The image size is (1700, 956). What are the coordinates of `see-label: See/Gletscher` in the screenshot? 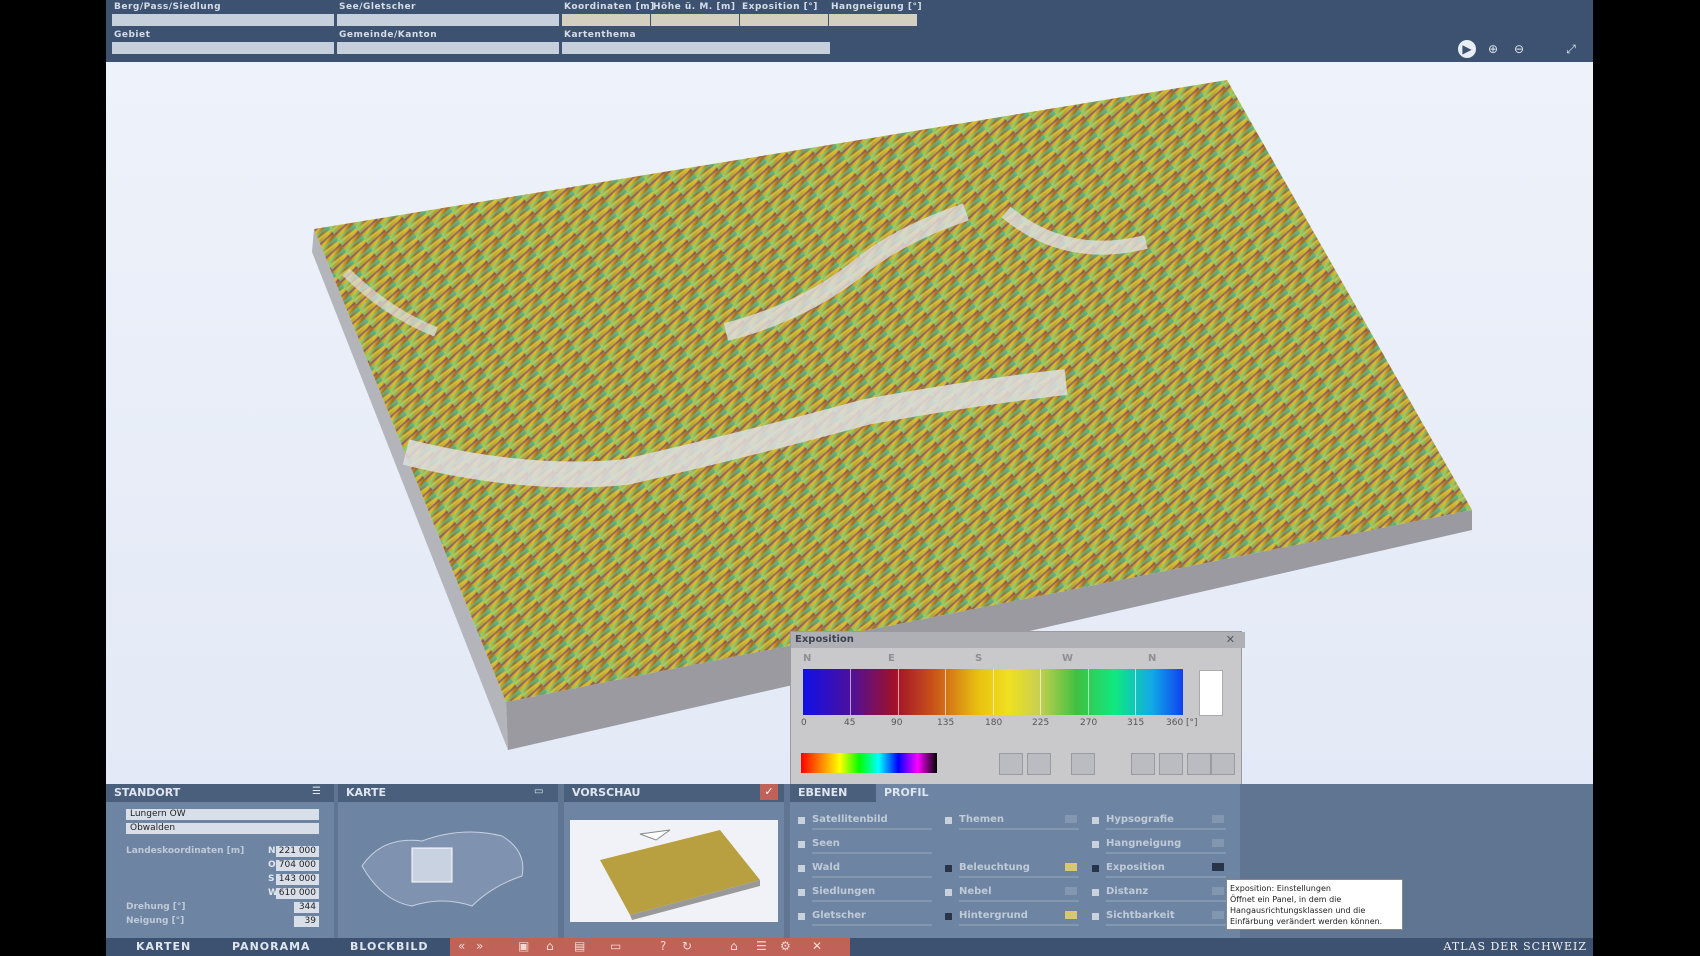 It's located at (377, 7).